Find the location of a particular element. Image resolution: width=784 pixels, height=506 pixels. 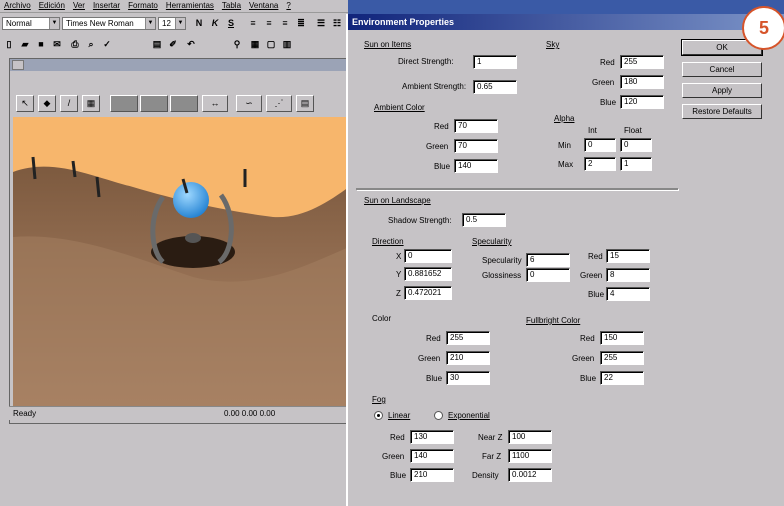

far-z-field: 1100 is located at coordinates (530, 456).